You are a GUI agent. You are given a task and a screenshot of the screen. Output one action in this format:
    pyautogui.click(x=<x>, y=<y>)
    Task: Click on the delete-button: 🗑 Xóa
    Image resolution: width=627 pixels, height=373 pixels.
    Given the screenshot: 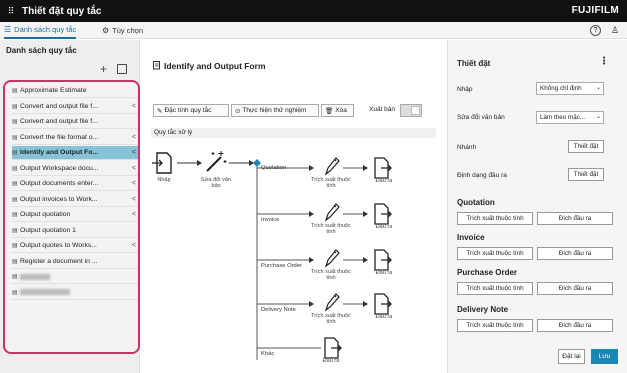 What is the action you would take?
    pyautogui.click(x=337, y=110)
    